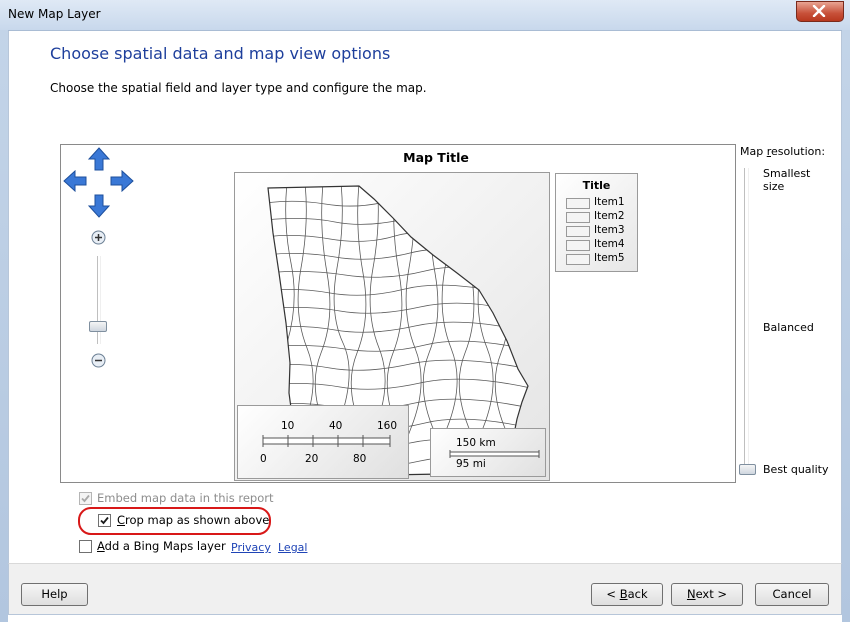  I want to click on distance-scale-bar, so click(326, 441).